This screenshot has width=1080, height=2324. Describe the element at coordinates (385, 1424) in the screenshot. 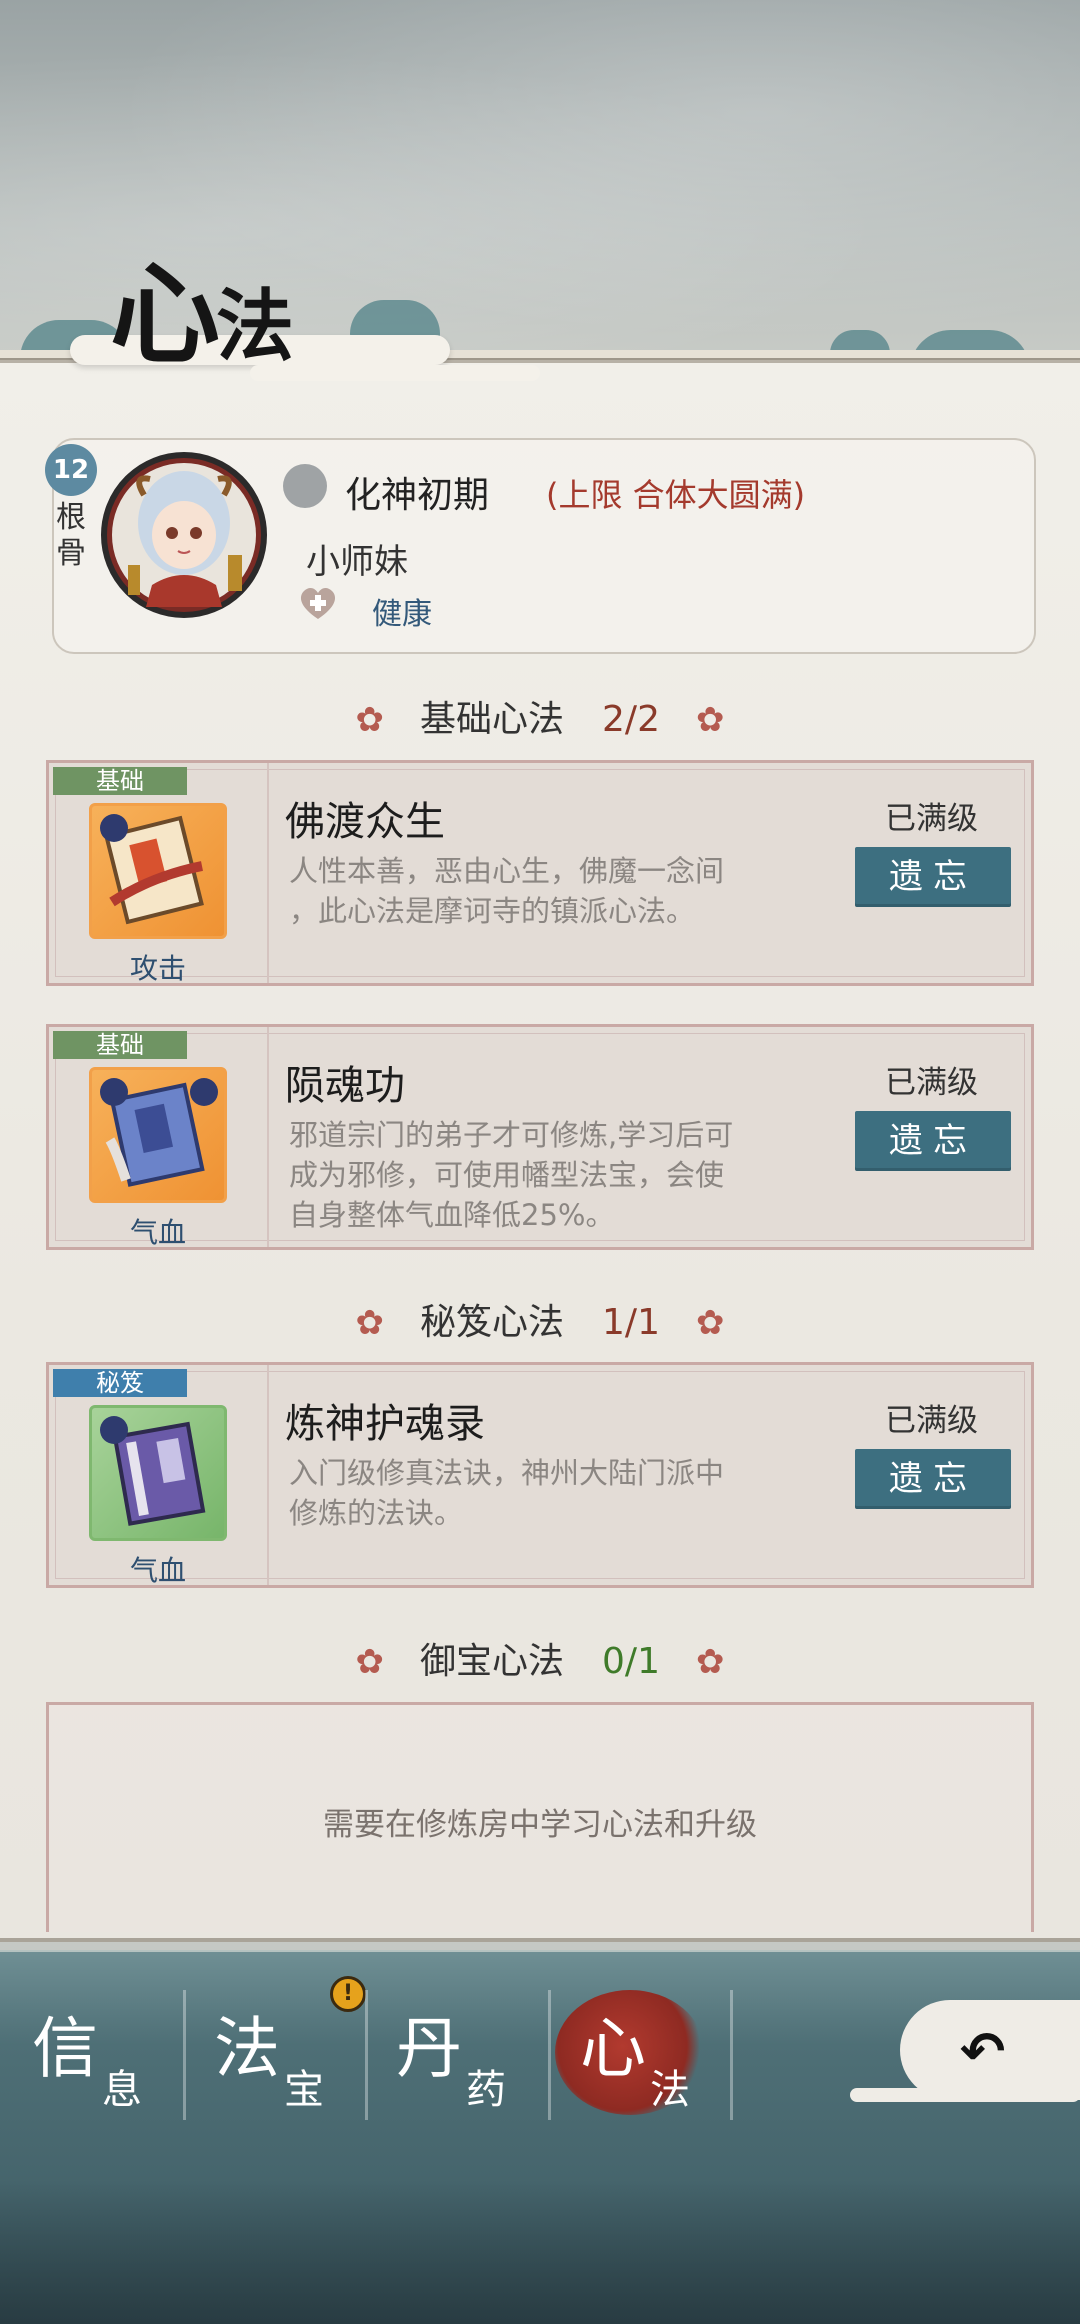

I see `skill-name: 炼神护魂录` at that location.